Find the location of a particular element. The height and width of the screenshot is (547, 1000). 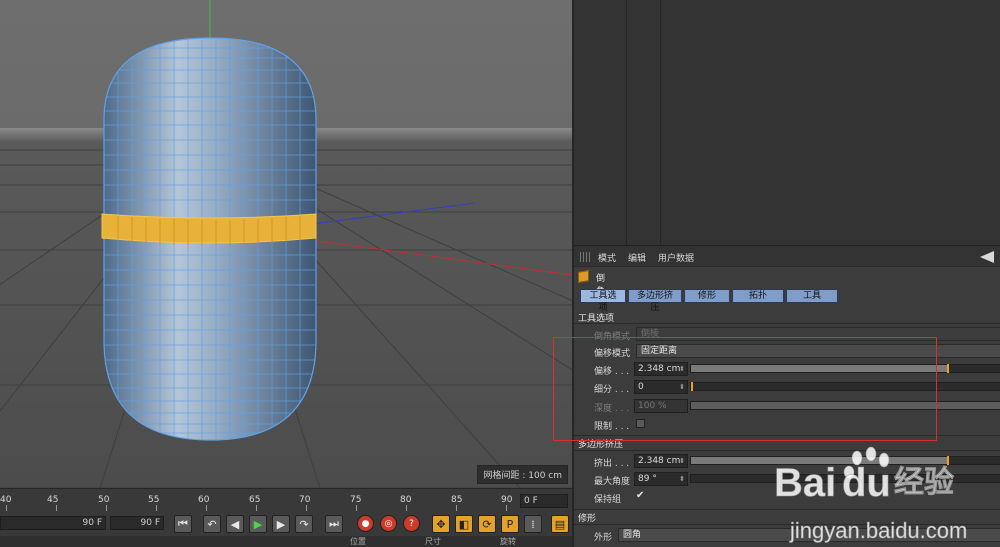

offset-slider is located at coordinates (845, 368).